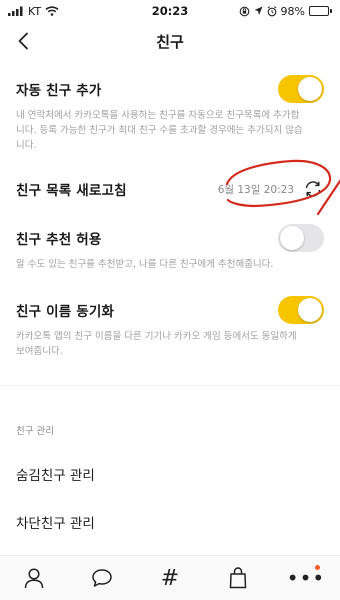  I want to click on auto-add-title: 자동 친구 추가, so click(59, 91).